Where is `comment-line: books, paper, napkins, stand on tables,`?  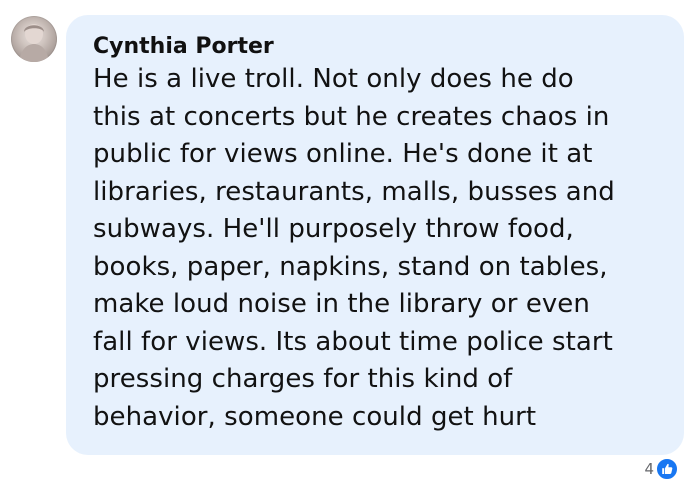
comment-line: books, paper, napkins, stand on tables, is located at coordinates (350, 266).